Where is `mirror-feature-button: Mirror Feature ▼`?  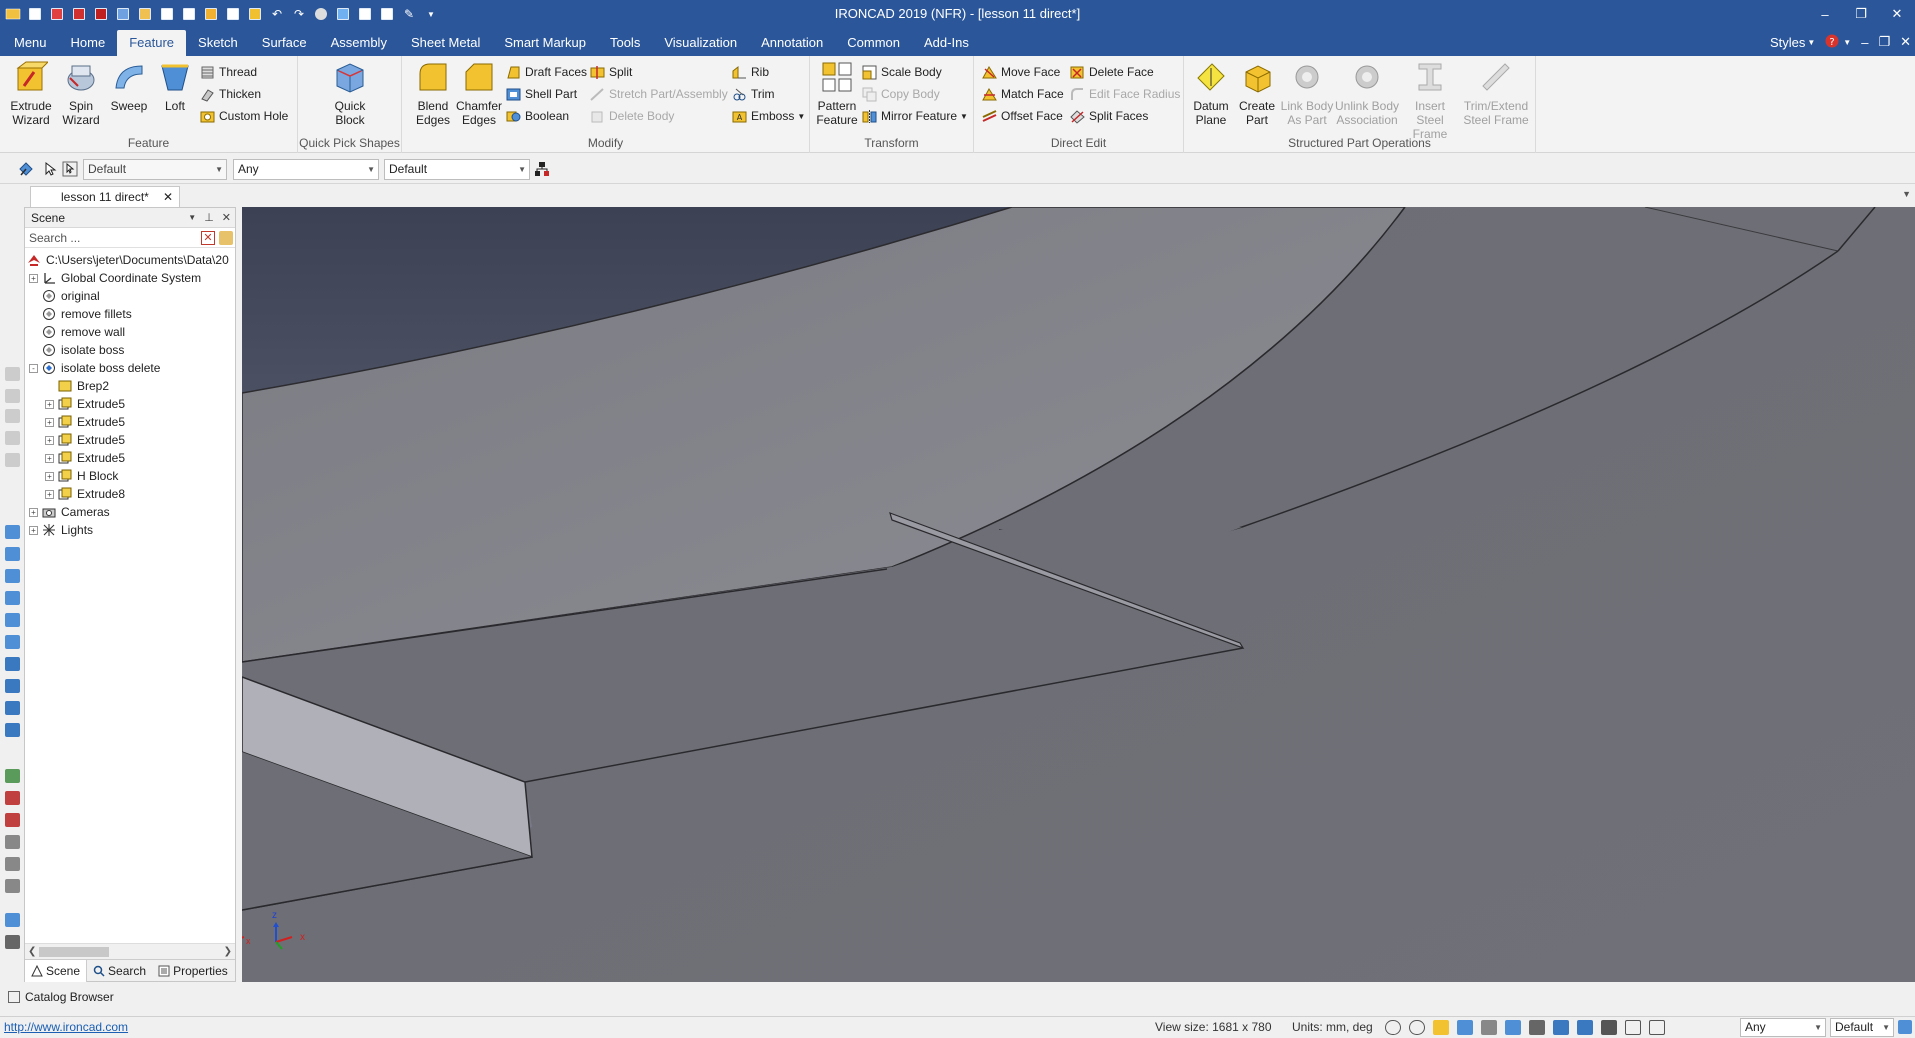
mirror-feature-button: Mirror Feature ▼ is located at coordinates (915, 116).